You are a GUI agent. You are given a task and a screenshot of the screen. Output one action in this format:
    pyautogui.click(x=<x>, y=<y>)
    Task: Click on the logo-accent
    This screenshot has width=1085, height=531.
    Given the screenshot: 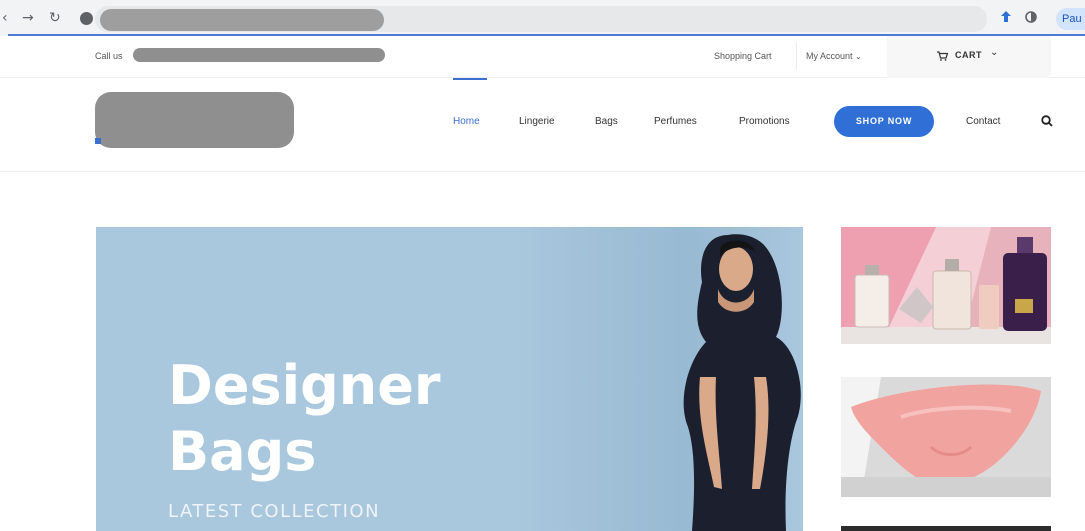 What is the action you would take?
    pyautogui.click(x=98, y=141)
    